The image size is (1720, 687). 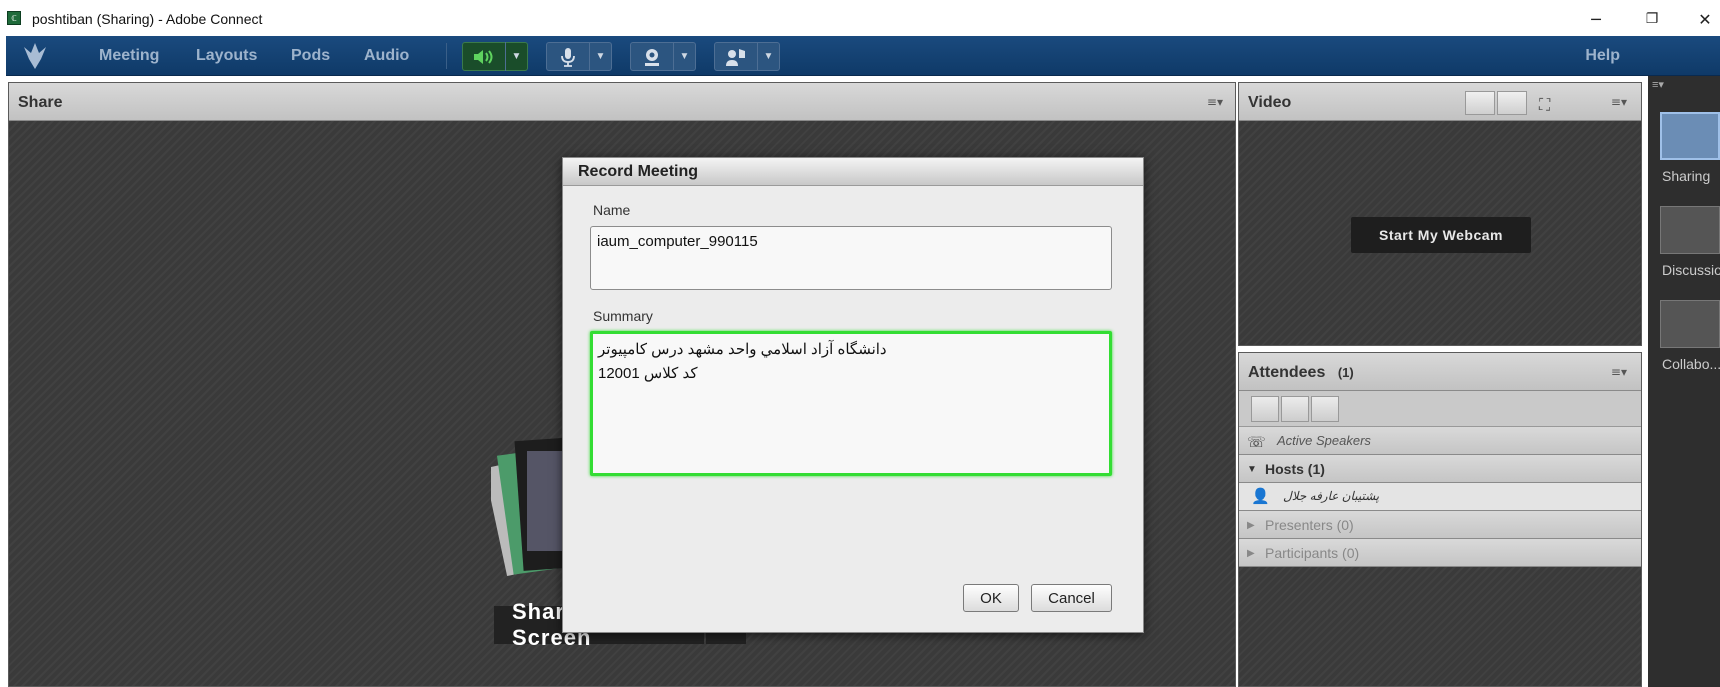 What do you see at coordinates (1309, 525) in the screenshot?
I see `presenters-group-label: Presenters (0)` at bounding box center [1309, 525].